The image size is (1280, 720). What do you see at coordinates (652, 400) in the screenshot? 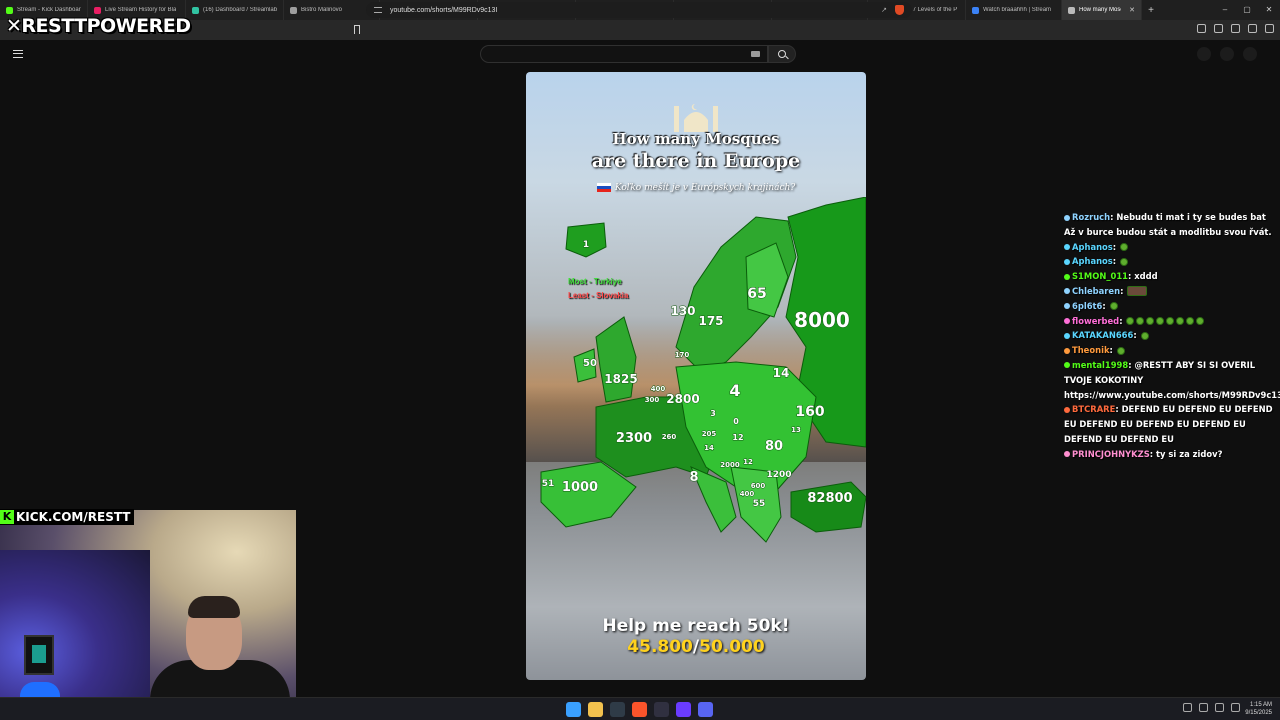
I see `map-count-label: 300` at bounding box center [652, 400].